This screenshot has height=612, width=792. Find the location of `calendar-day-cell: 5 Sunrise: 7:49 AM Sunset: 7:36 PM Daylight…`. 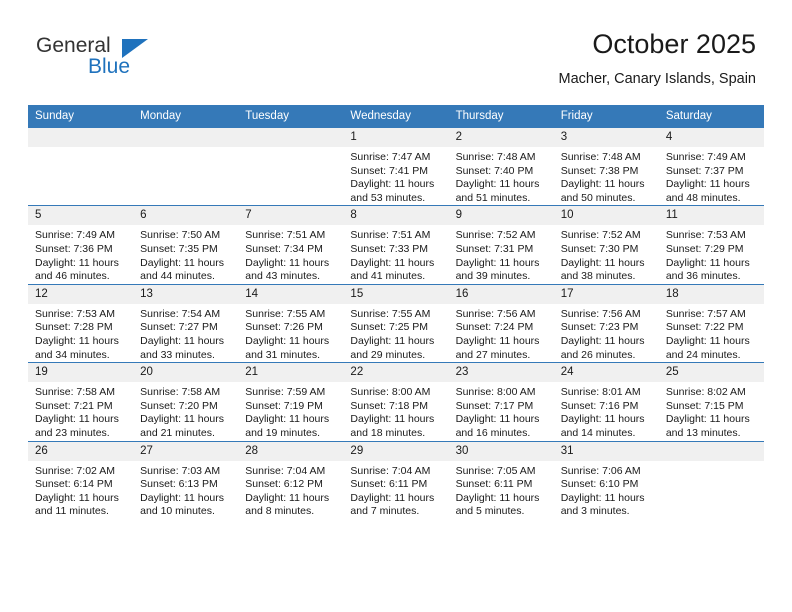

calendar-day-cell: 5 Sunrise: 7:49 AM Sunset: 7:36 PM Daylight… is located at coordinates (81, 245).